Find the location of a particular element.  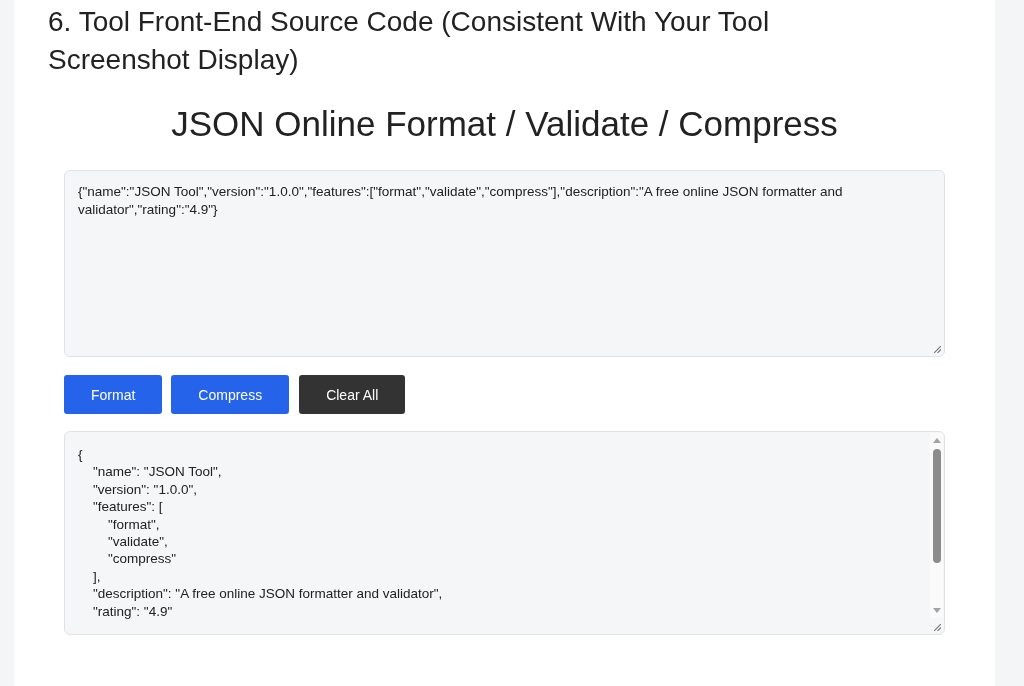

action-button: Format is located at coordinates (113, 394).